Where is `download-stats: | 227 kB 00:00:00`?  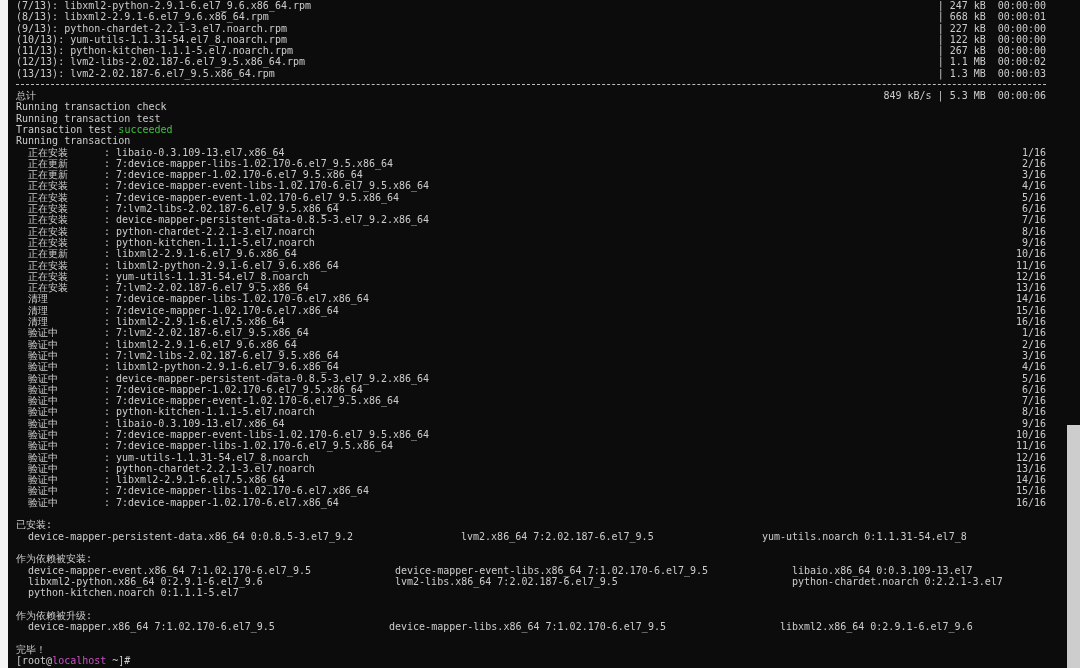 download-stats: | 227 kB 00:00:00 is located at coordinates (991, 28).